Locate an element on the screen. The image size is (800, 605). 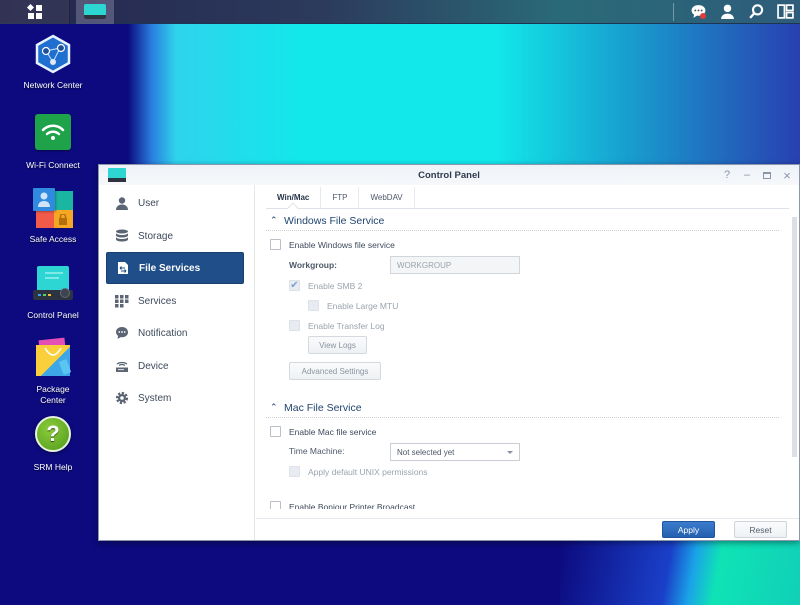
notification-icon is located at coordinates (122, 333).